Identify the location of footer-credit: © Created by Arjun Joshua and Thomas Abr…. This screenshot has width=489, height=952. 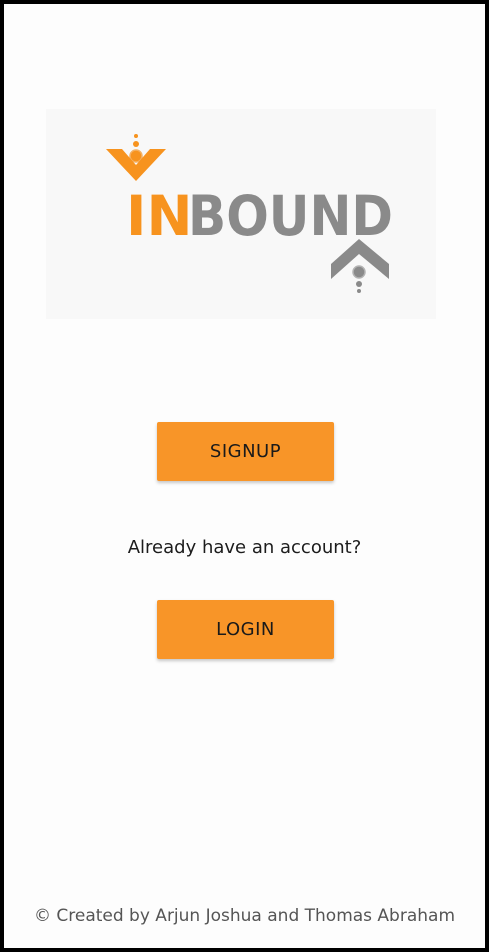
(244, 916).